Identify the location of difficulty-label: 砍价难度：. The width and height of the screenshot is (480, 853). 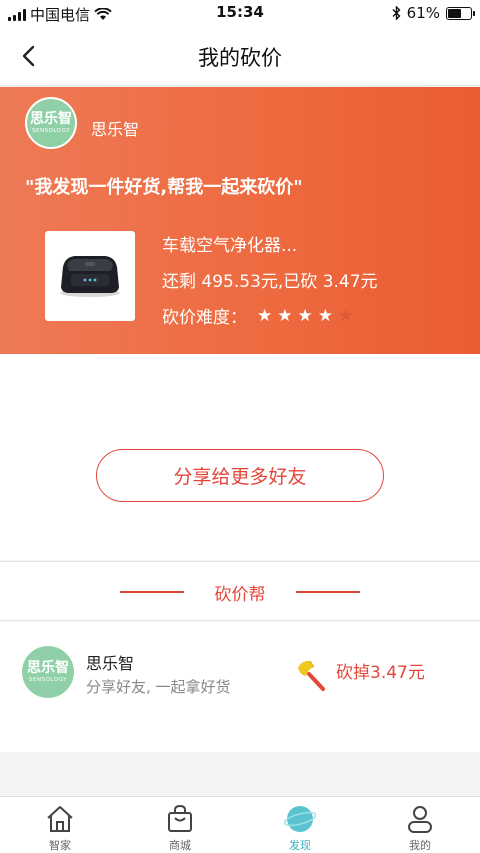
(204, 318).